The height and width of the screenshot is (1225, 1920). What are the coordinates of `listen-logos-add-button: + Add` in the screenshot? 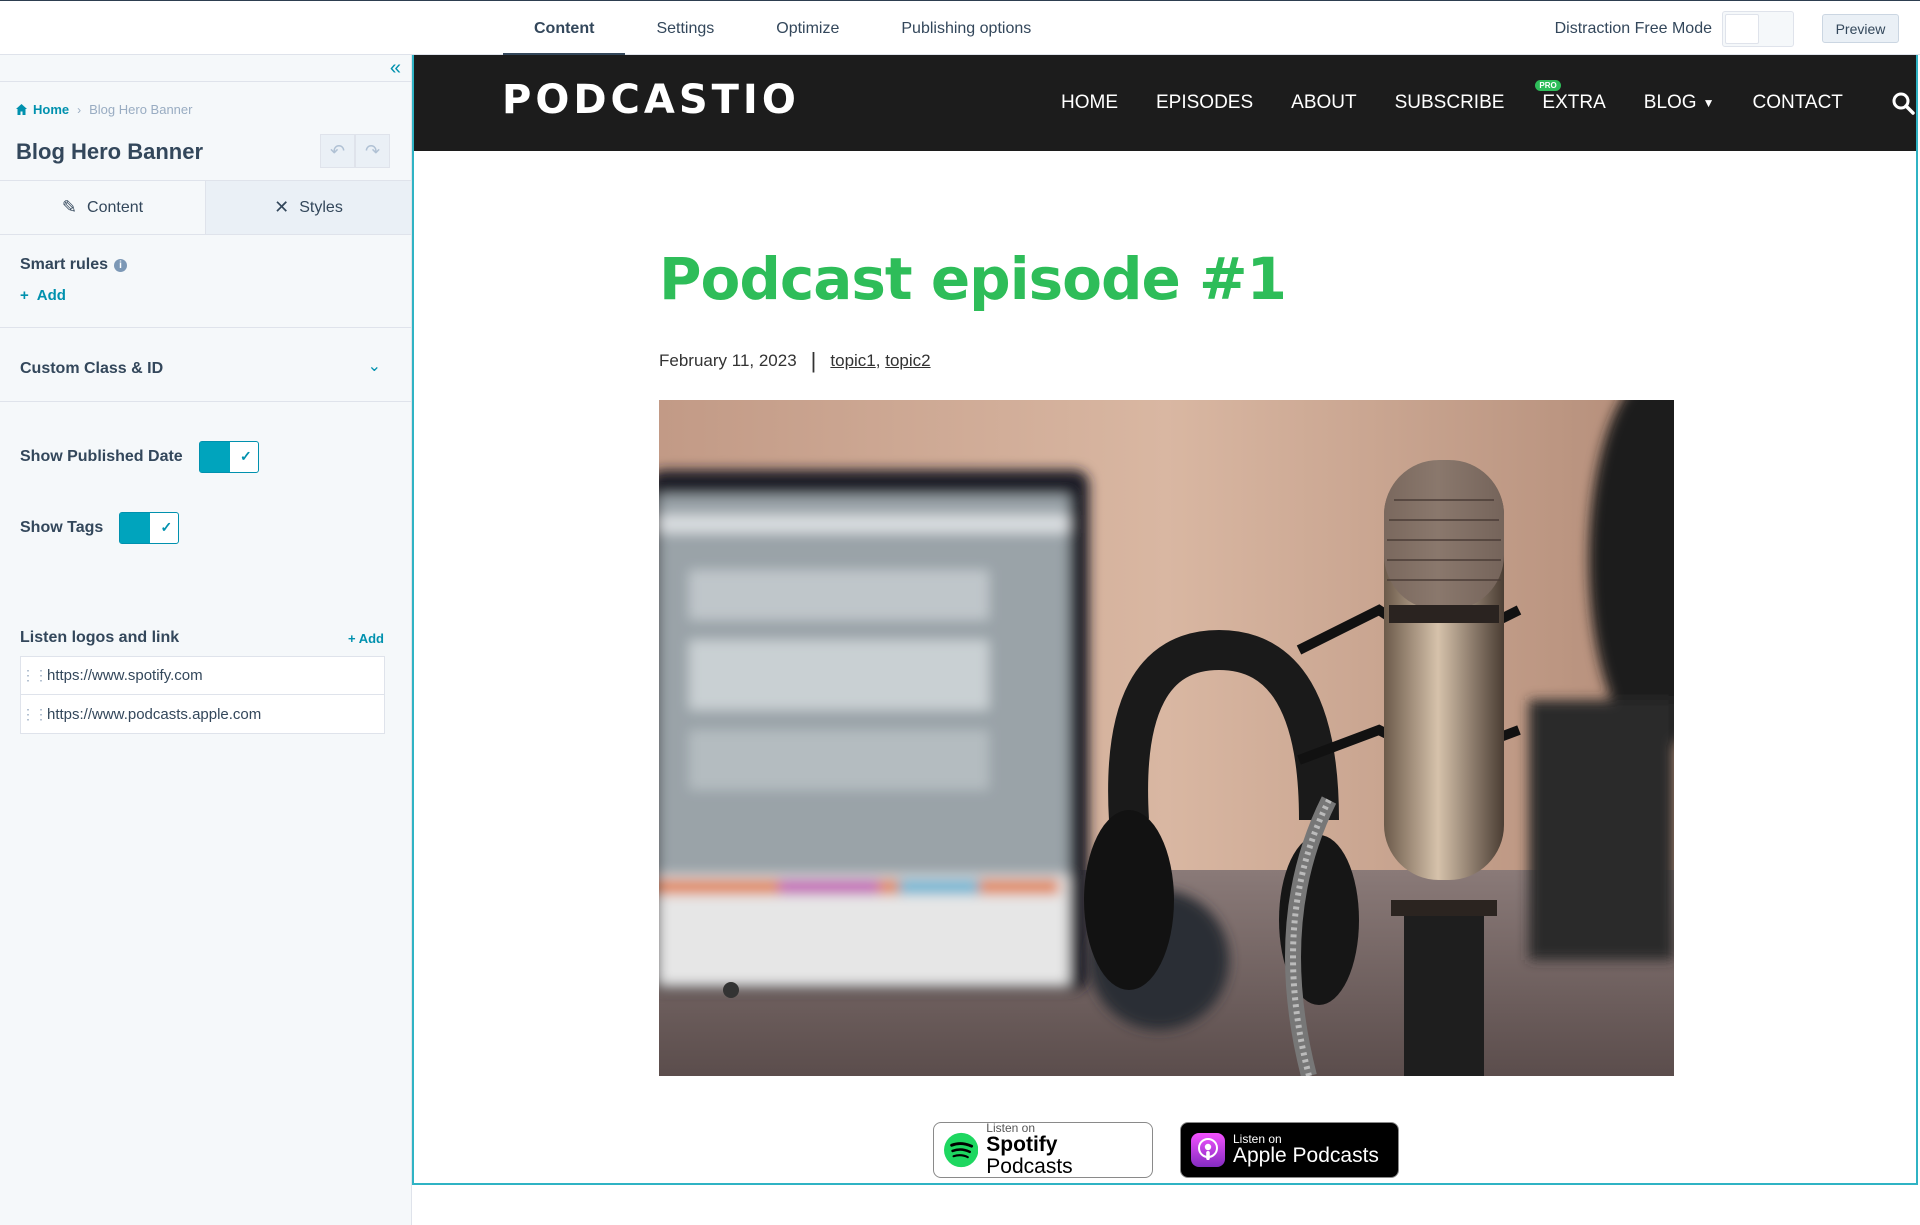 It's located at (366, 638).